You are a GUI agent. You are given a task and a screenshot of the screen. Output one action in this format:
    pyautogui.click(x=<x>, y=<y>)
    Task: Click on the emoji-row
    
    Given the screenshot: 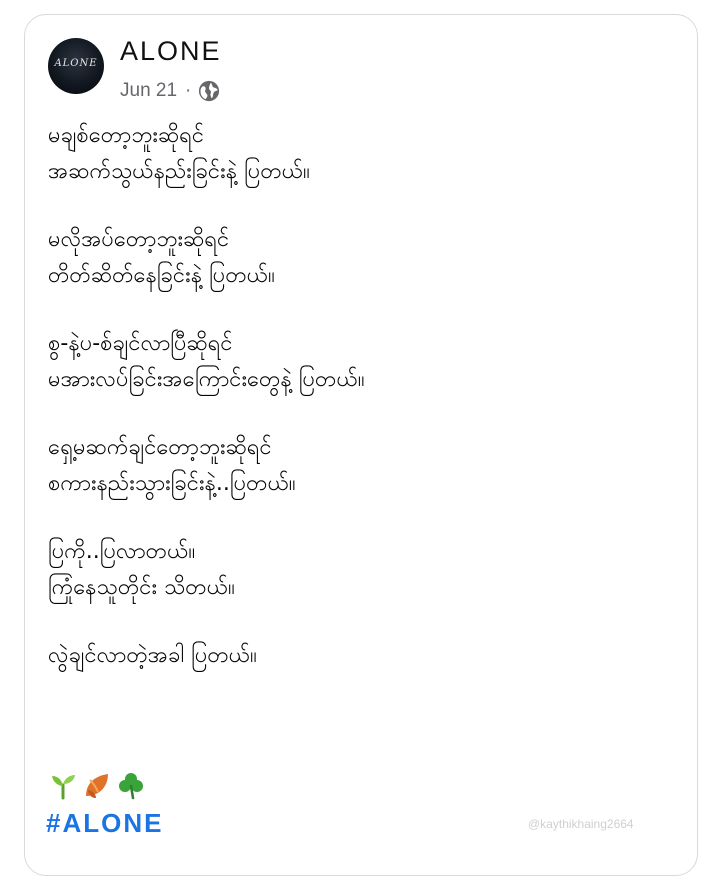 What is the action you would take?
    pyautogui.click(x=97, y=785)
    